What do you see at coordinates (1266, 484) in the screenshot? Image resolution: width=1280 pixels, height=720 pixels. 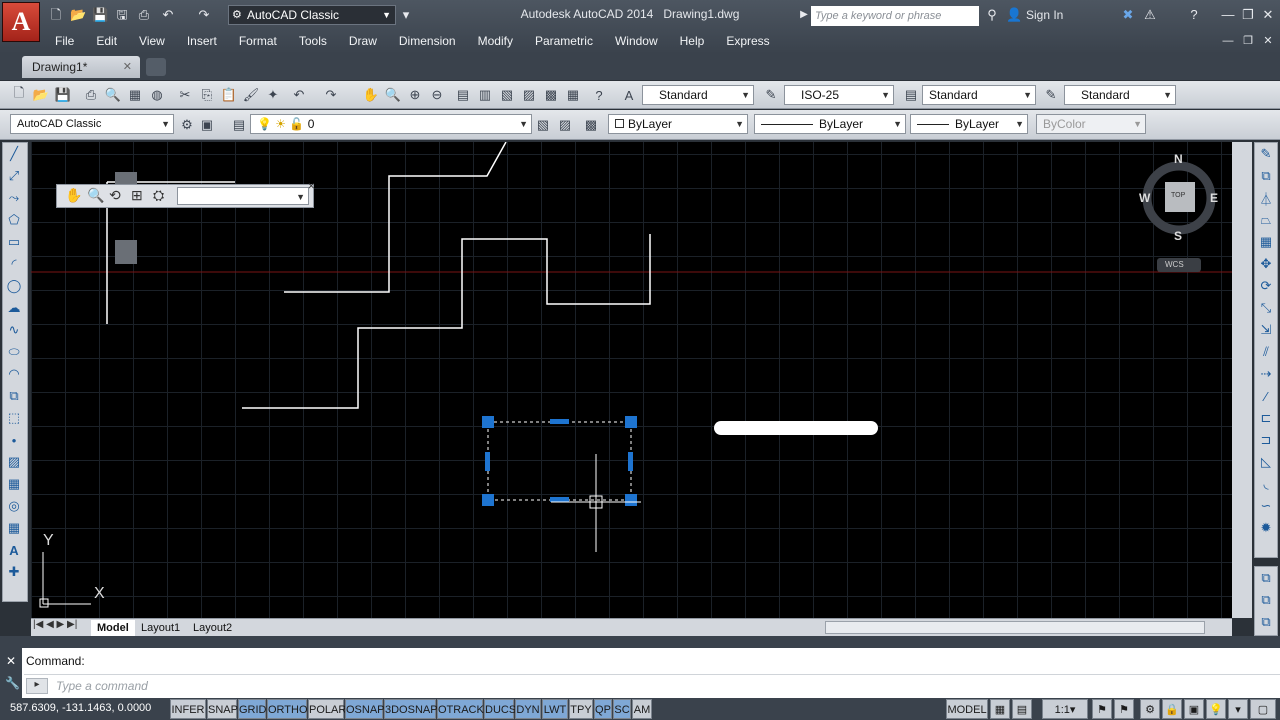 I see `fillet-icon: ◟` at bounding box center [1266, 484].